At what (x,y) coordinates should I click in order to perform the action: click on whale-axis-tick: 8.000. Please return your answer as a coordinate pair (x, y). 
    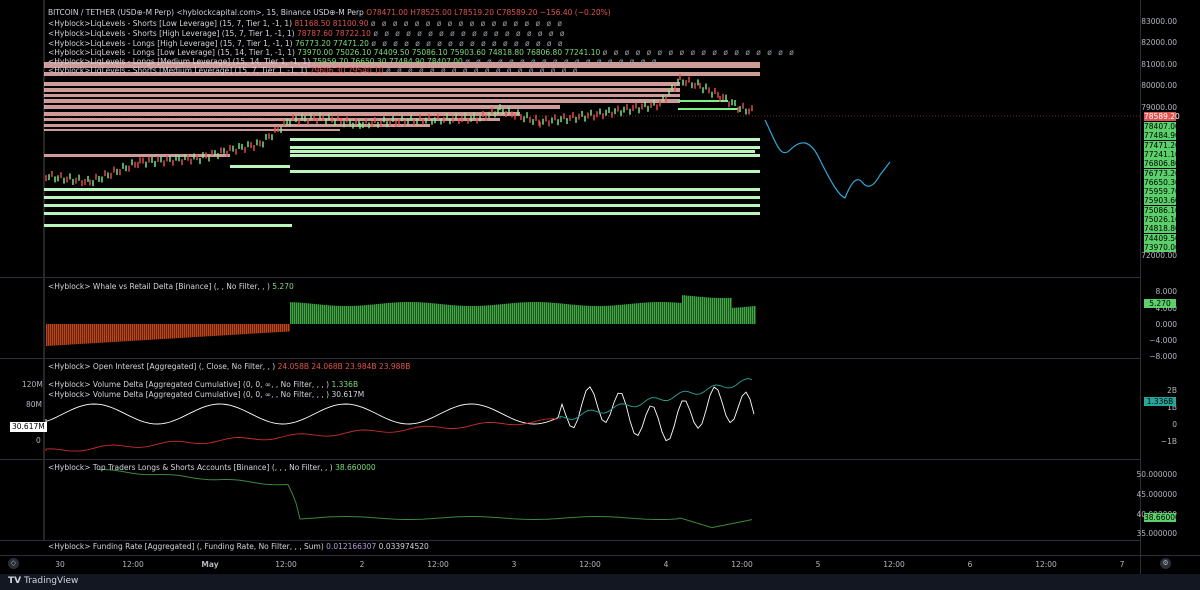
    Looking at the image, I should click on (1166, 291).